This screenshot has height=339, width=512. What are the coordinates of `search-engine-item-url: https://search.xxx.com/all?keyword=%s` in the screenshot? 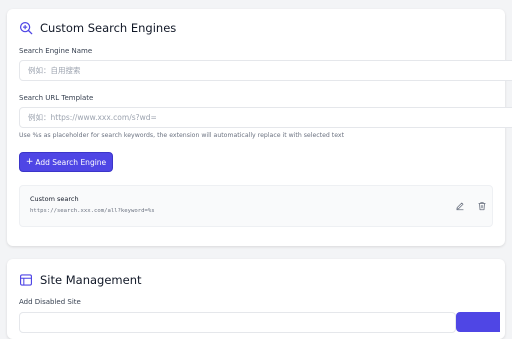 It's located at (92, 211).